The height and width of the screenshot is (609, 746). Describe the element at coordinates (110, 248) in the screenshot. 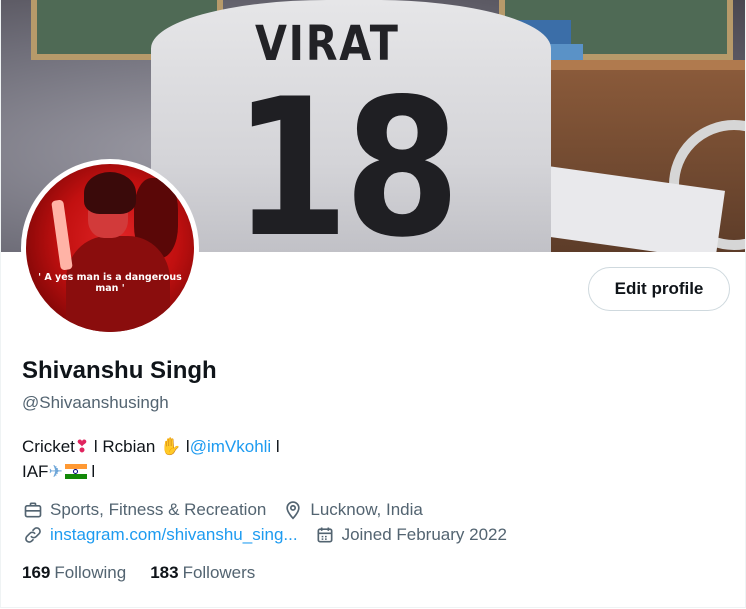

I see `avatar: ' A yes man is a dangerous man '` at that location.